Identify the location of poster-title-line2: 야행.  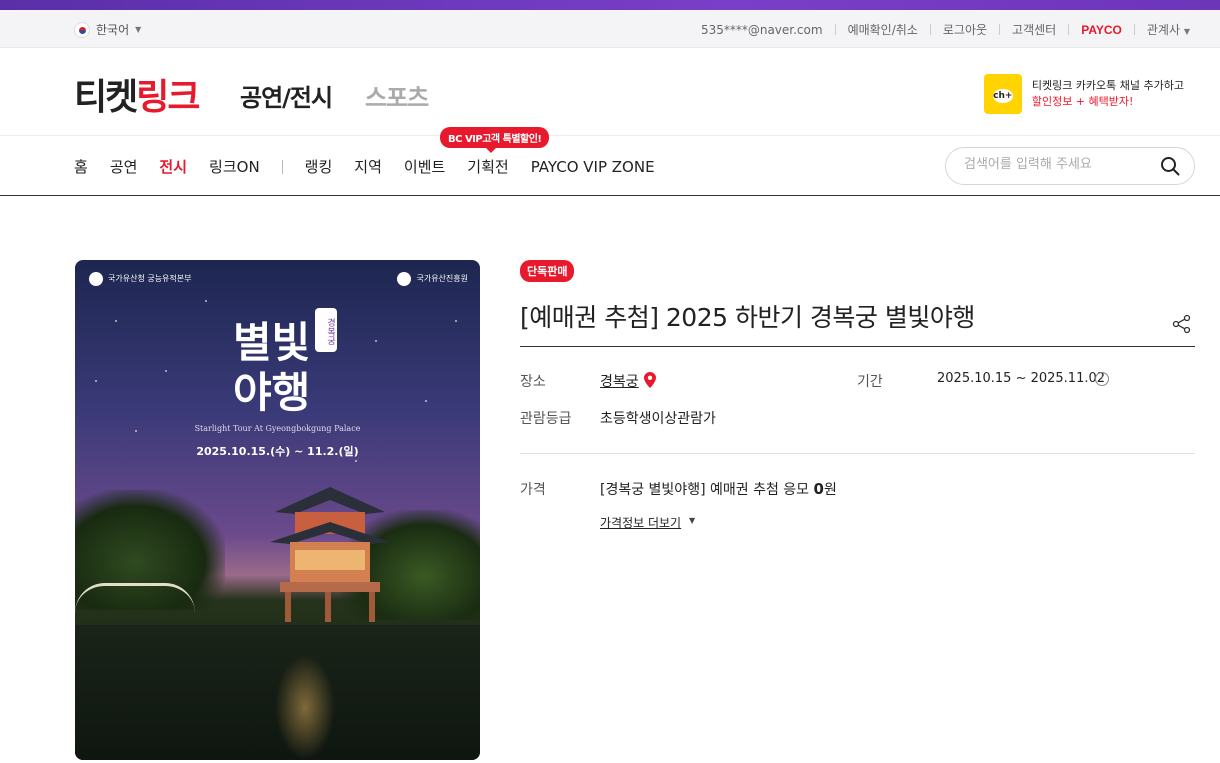
(272, 392).